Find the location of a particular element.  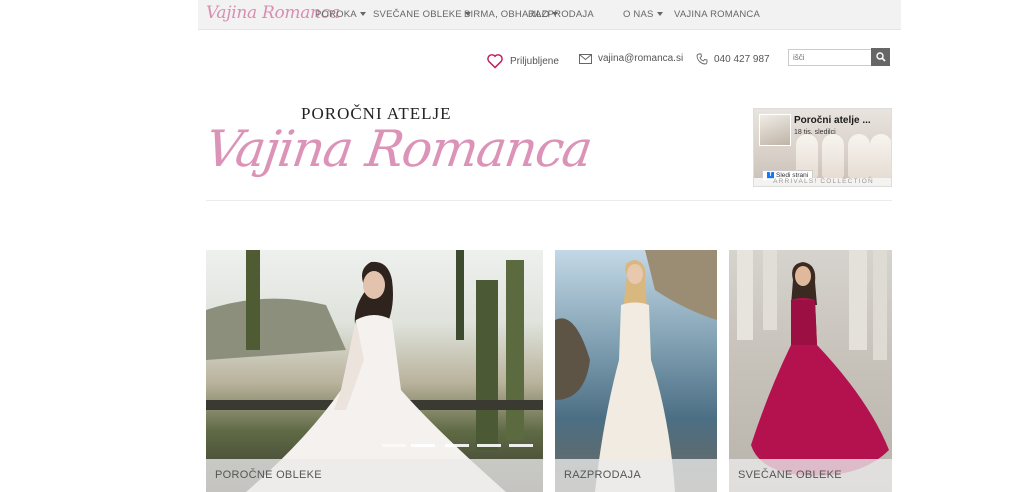

heart-icon is located at coordinates (495, 61).